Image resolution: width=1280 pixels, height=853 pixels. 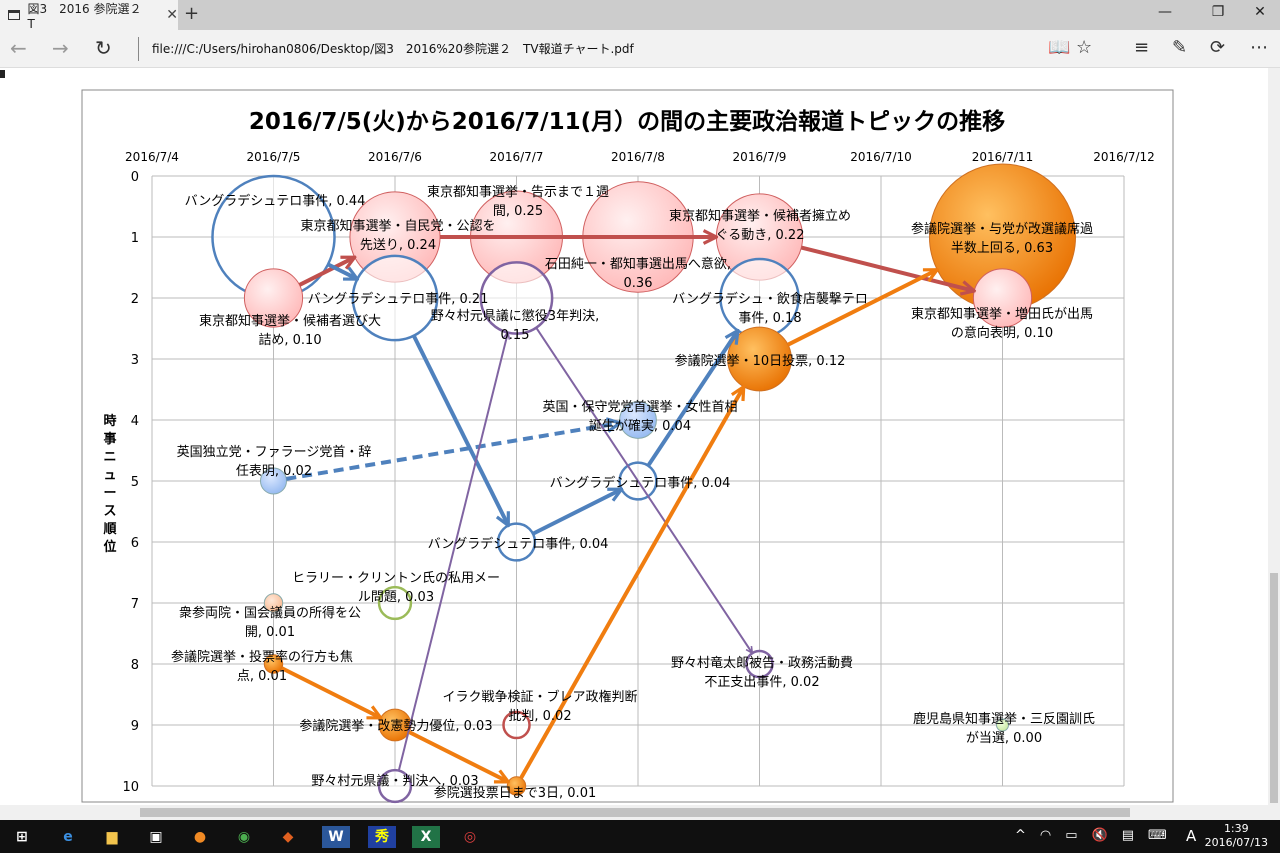 I want to click on data-label: バングラデシュテロ事件, 0.21, so click(x=398, y=299).